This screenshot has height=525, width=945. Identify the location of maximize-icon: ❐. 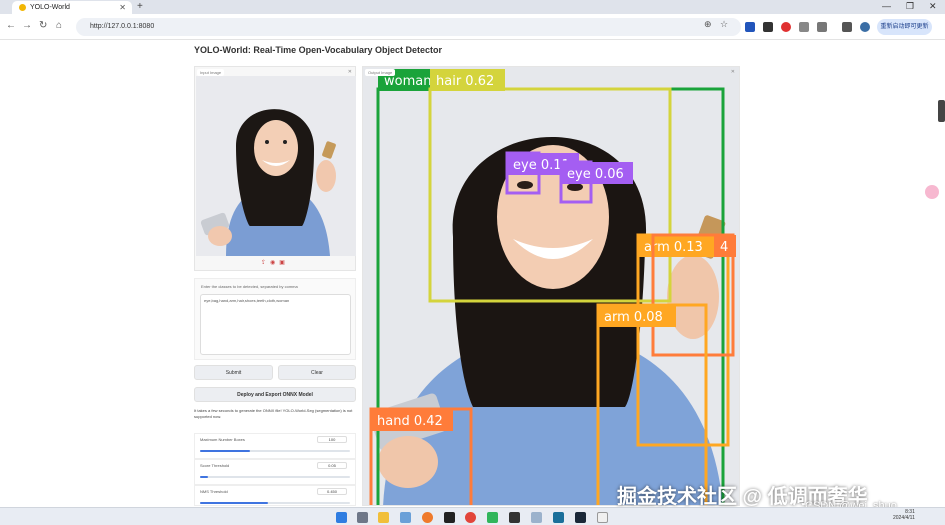
(910, 6).